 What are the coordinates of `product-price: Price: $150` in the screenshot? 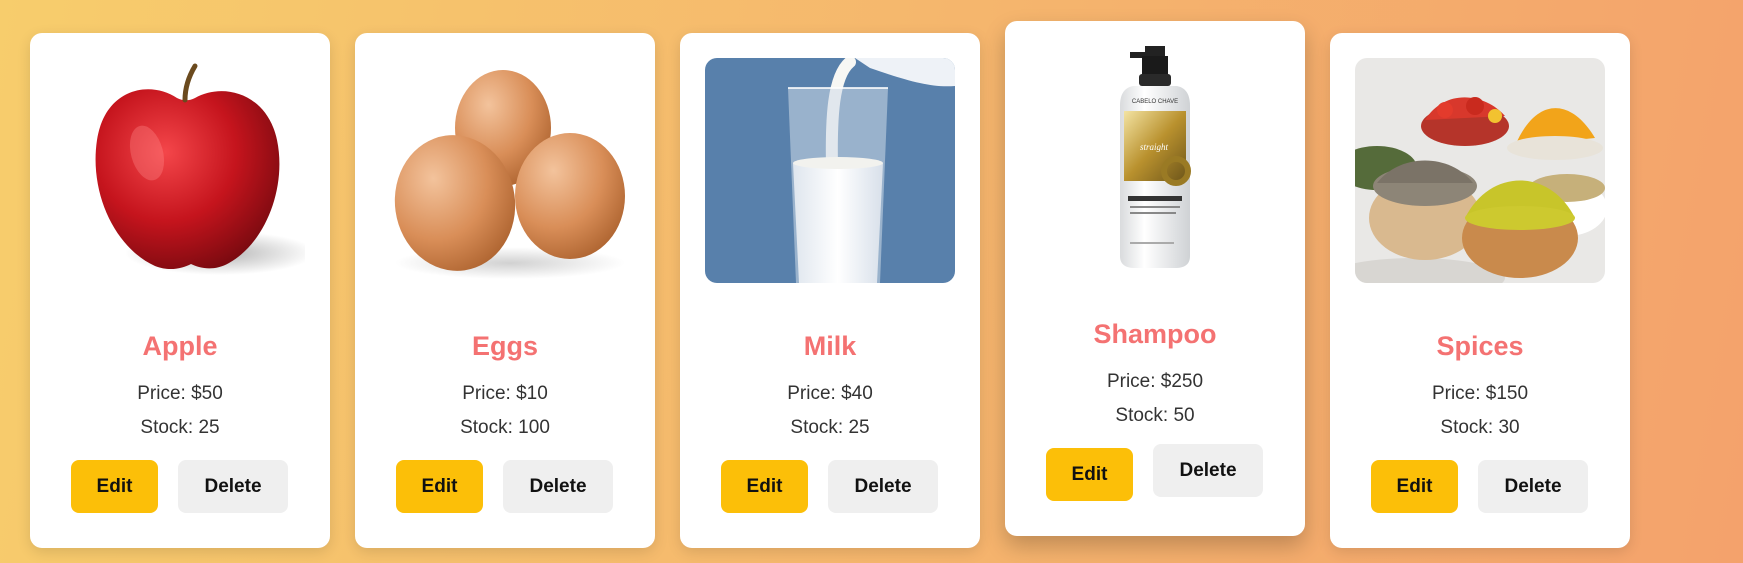 It's located at (1480, 393).